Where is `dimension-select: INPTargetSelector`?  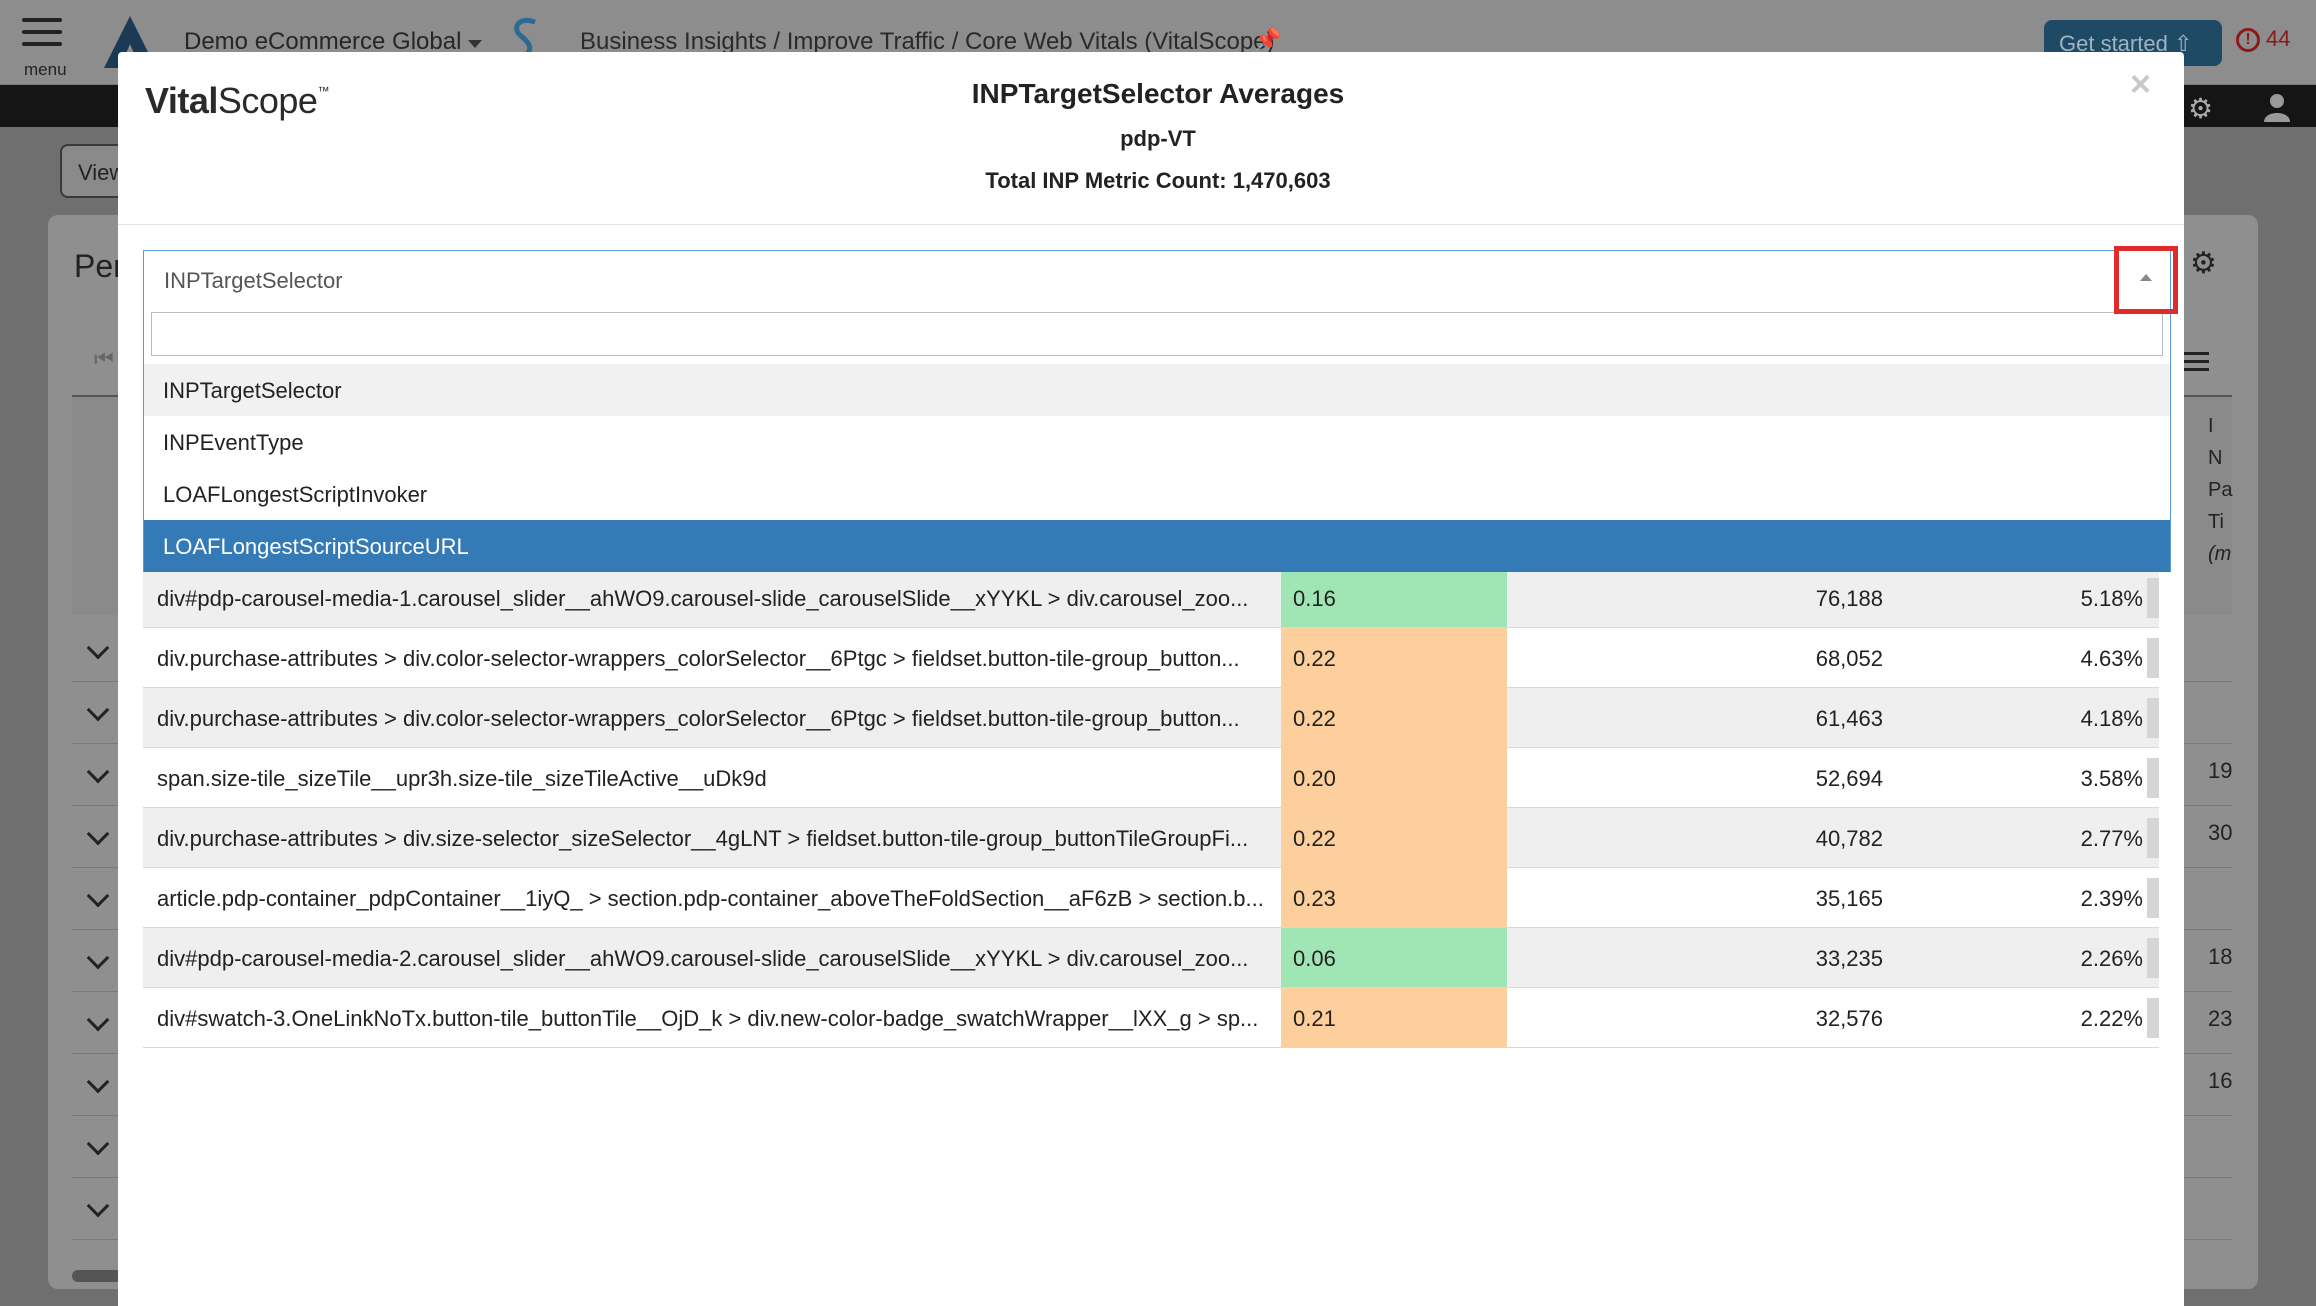 dimension-select: INPTargetSelector is located at coordinates (1157, 280).